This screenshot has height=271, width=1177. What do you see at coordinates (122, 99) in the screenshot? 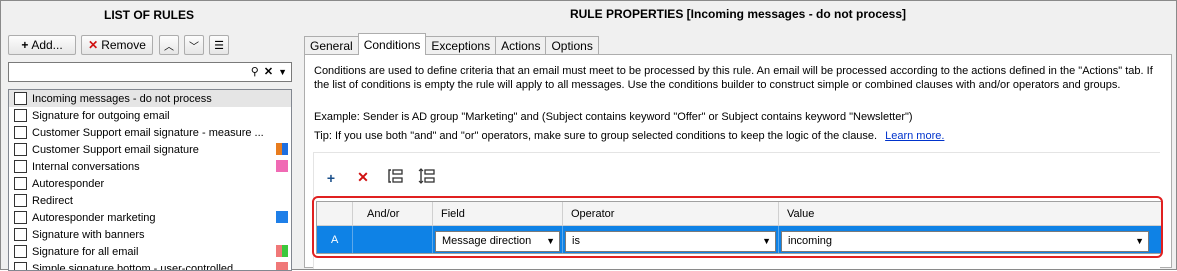
I see `rule-label: Incoming messages - do not process` at bounding box center [122, 99].